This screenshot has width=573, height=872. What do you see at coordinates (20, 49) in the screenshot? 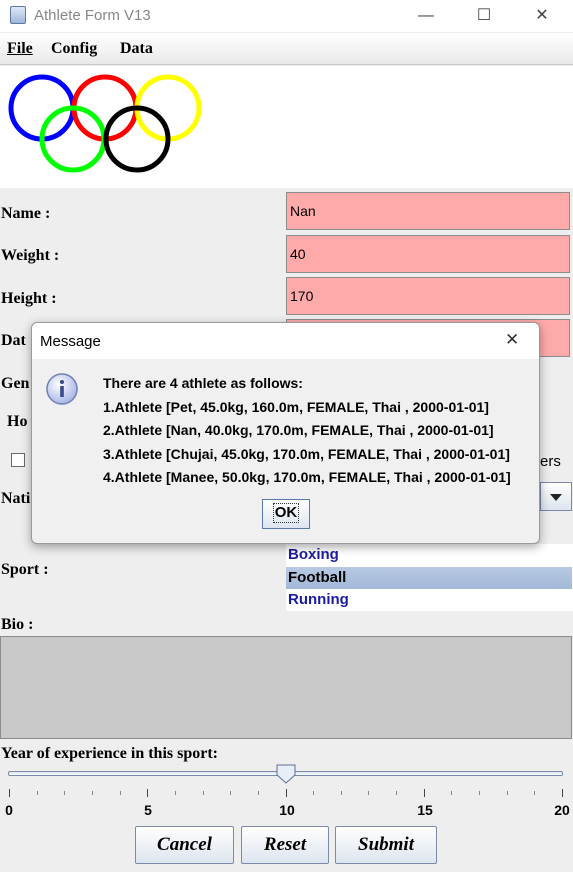
I see `menu-file: File` at bounding box center [20, 49].